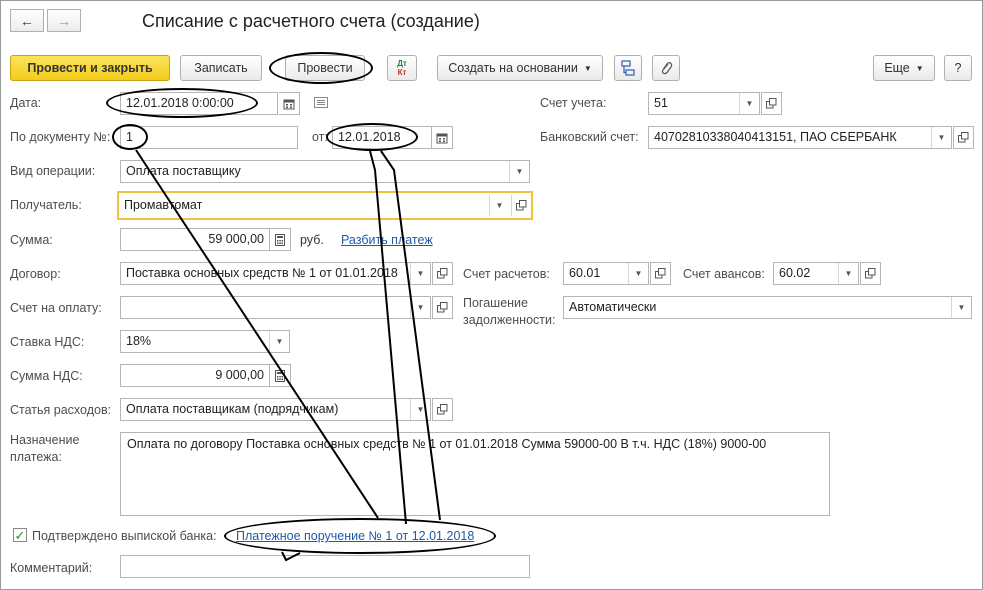 This screenshot has height=590, width=983. I want to click on debt-label-line1: Погашение, so click(495, 303).